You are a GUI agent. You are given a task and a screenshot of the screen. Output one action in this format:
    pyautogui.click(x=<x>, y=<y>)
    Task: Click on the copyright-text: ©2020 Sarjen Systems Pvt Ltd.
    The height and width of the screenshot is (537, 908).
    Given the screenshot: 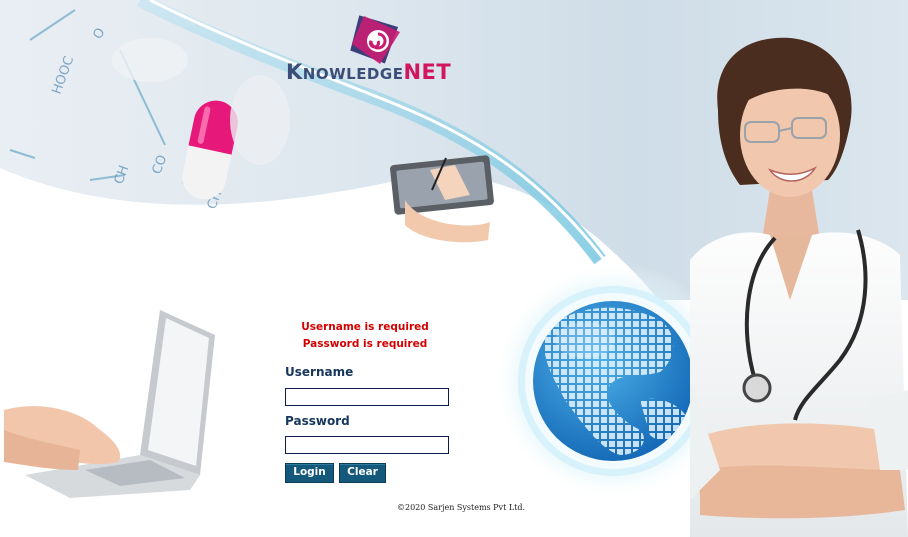 What is the action you would take?
    pyautogui.click(x=461, y=507)
    